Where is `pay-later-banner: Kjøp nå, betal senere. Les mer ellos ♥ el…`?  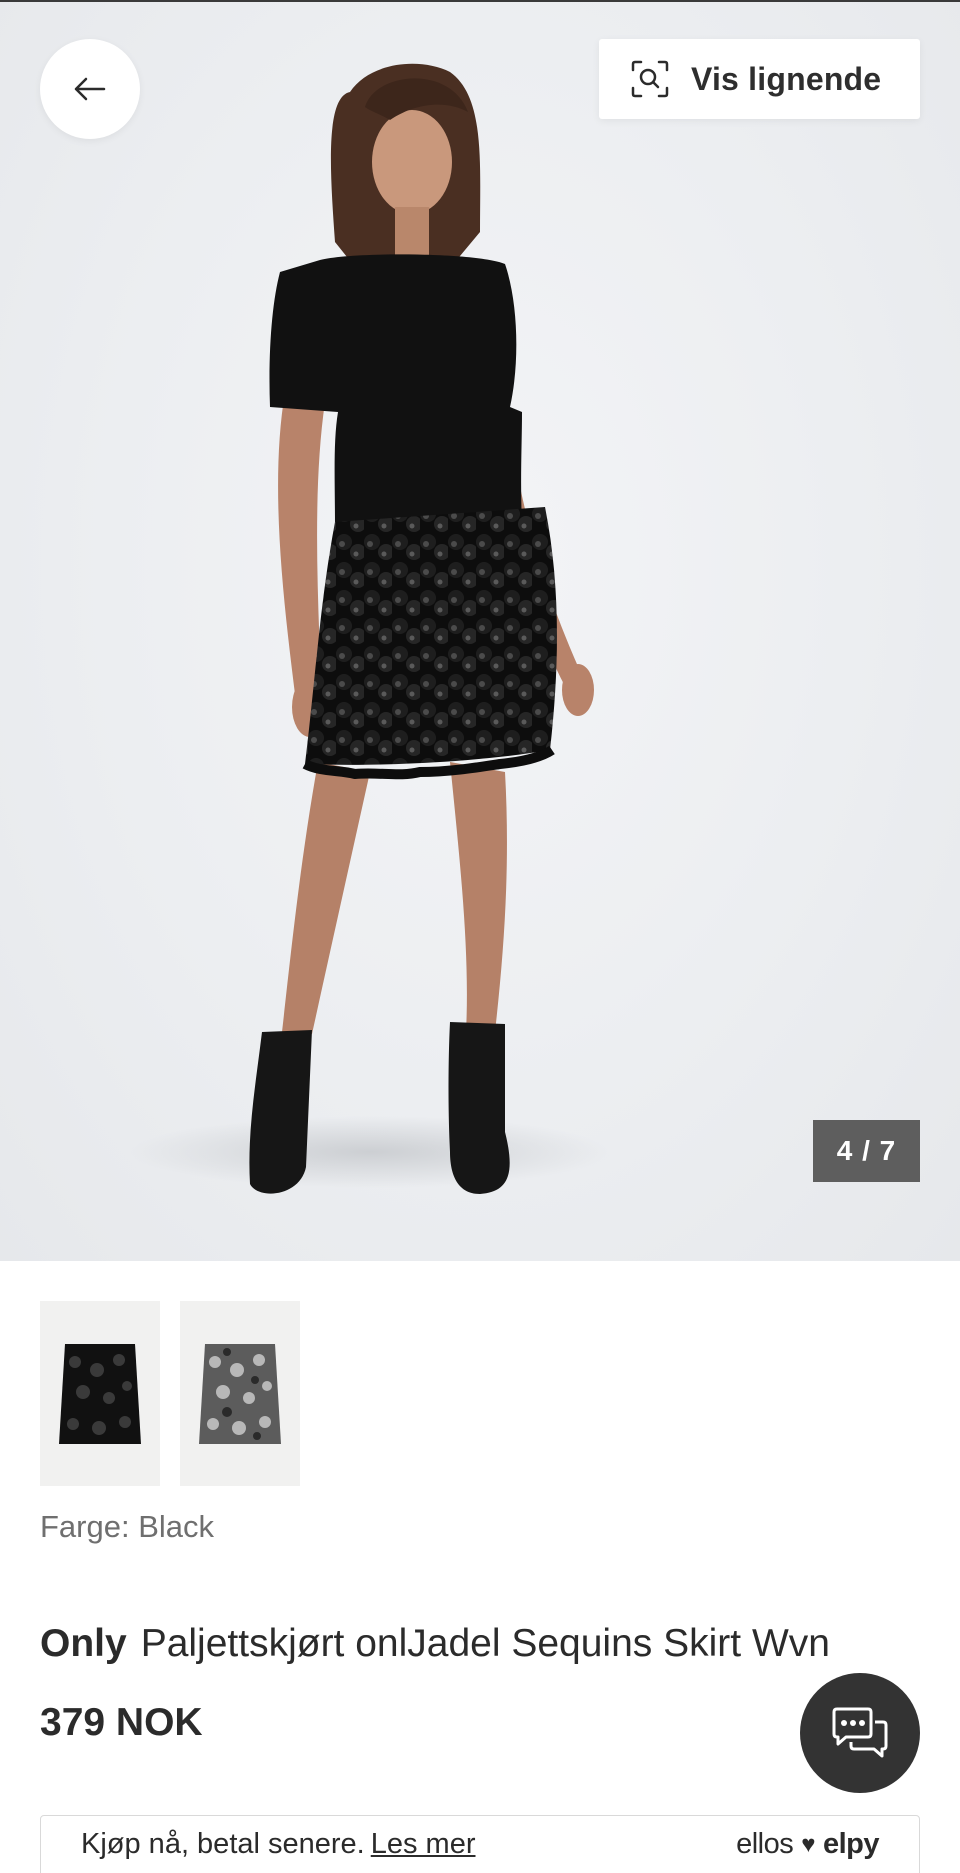
pay-later-banner: Kjøp nå, betal senere. Les mer ellos ♥ el… is located at coordinates (480, 1844).